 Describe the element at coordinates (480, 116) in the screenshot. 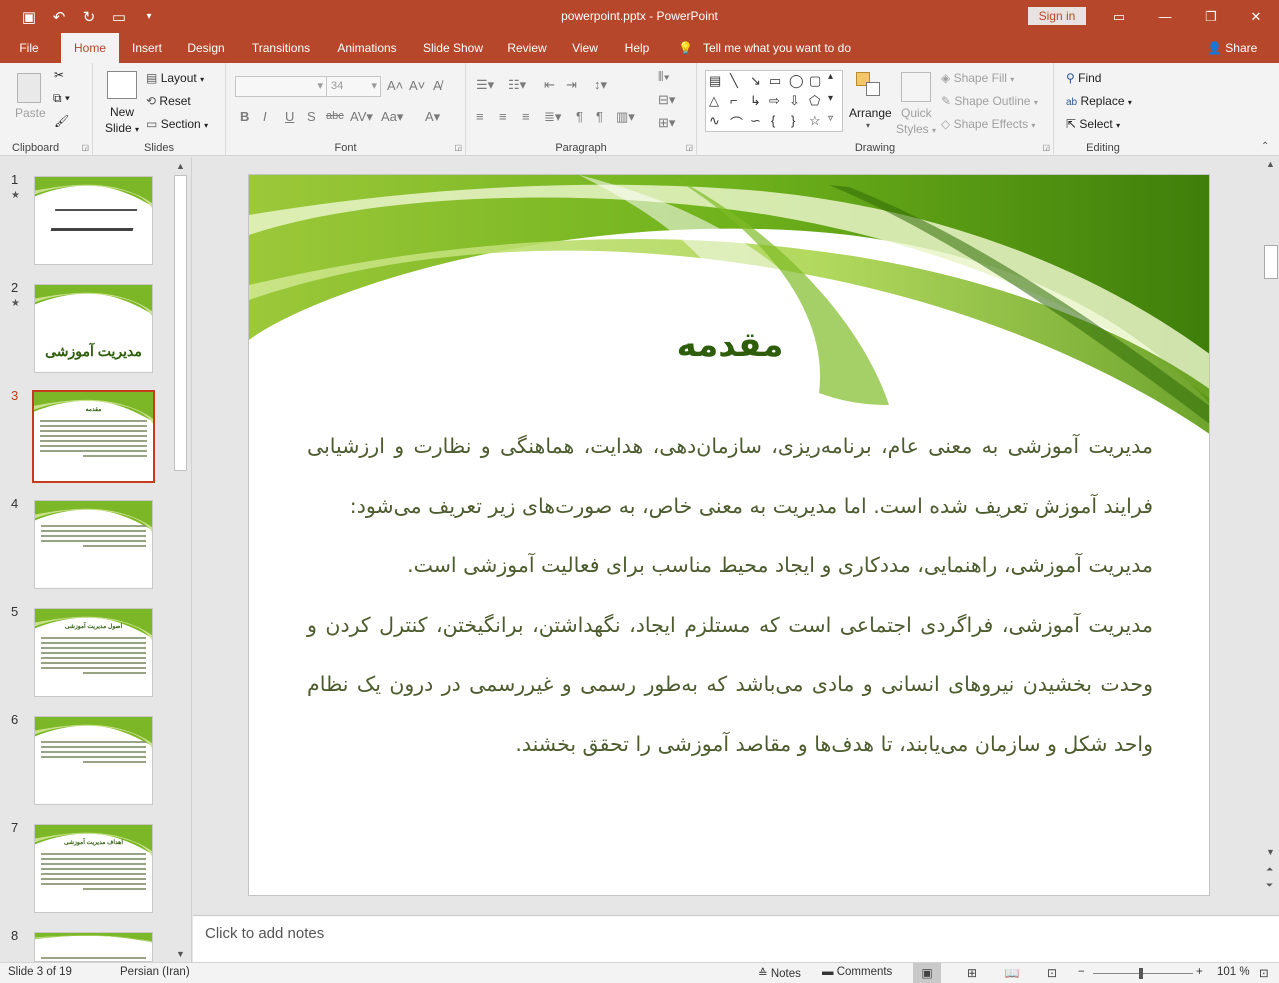

I see `align-left-icon: ≡` at that location.